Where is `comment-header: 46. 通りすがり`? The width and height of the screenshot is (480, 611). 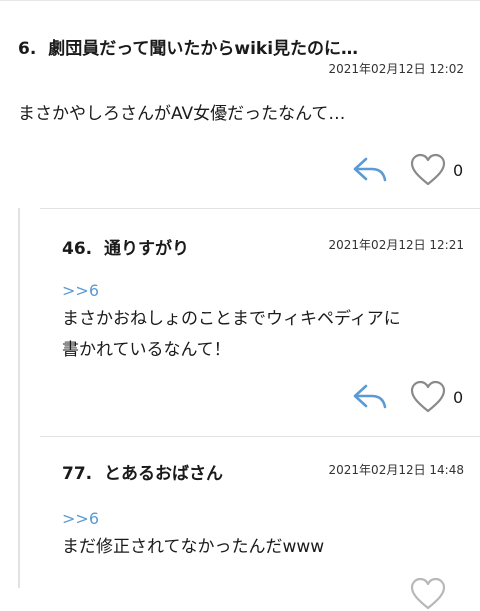
comment-header: 46. 通りすがり is located at coordinates (125, 246).